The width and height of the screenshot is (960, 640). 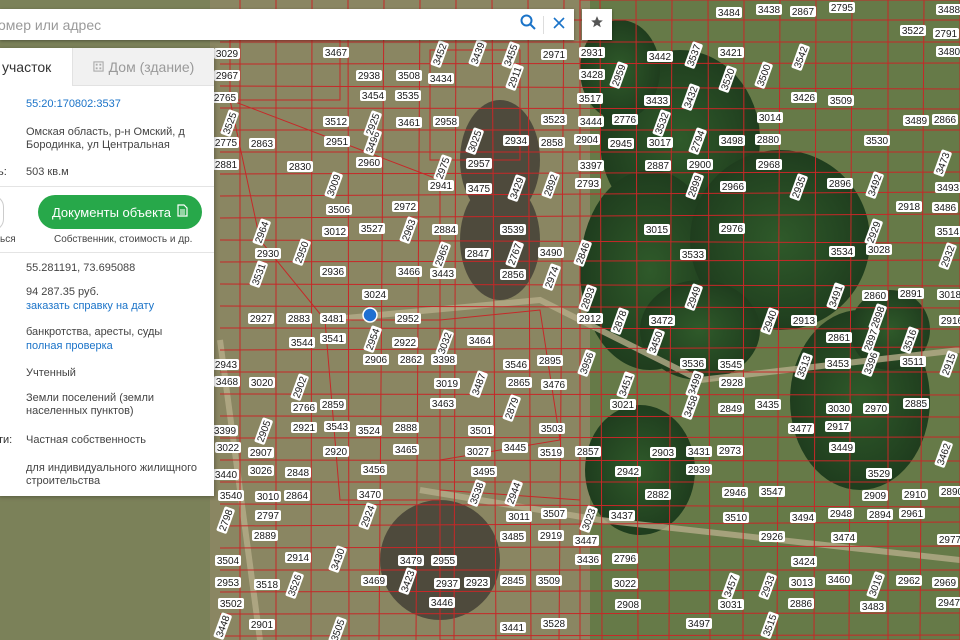 I want to click on plot-label: 2967, so click(x=227, y=76).